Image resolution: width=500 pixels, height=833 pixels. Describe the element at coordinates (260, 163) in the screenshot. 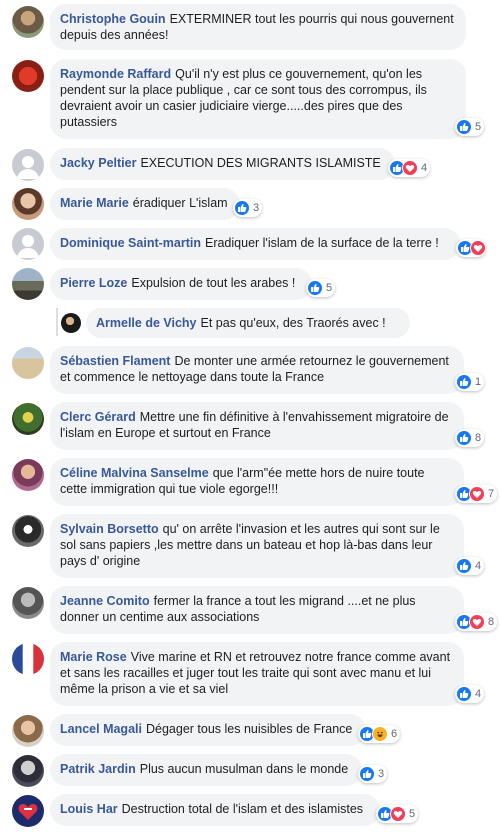

I see `comment-text: EXECUTION DES MIGRANTS ISLAMISTE` at that location.